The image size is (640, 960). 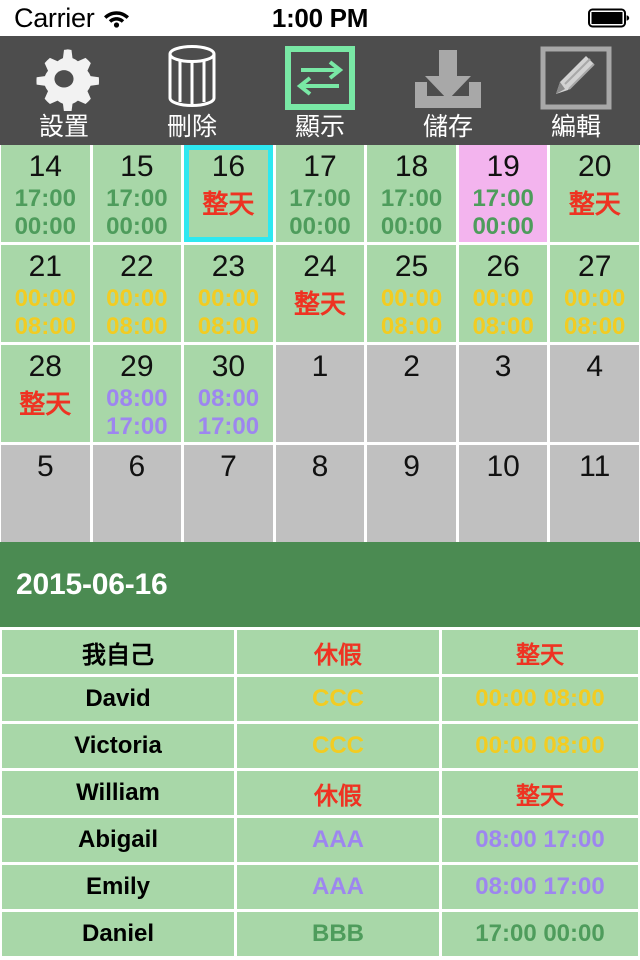 I want to click on table-row: Abigail AAA 08:00 17:00, so click(x=320, y=840).